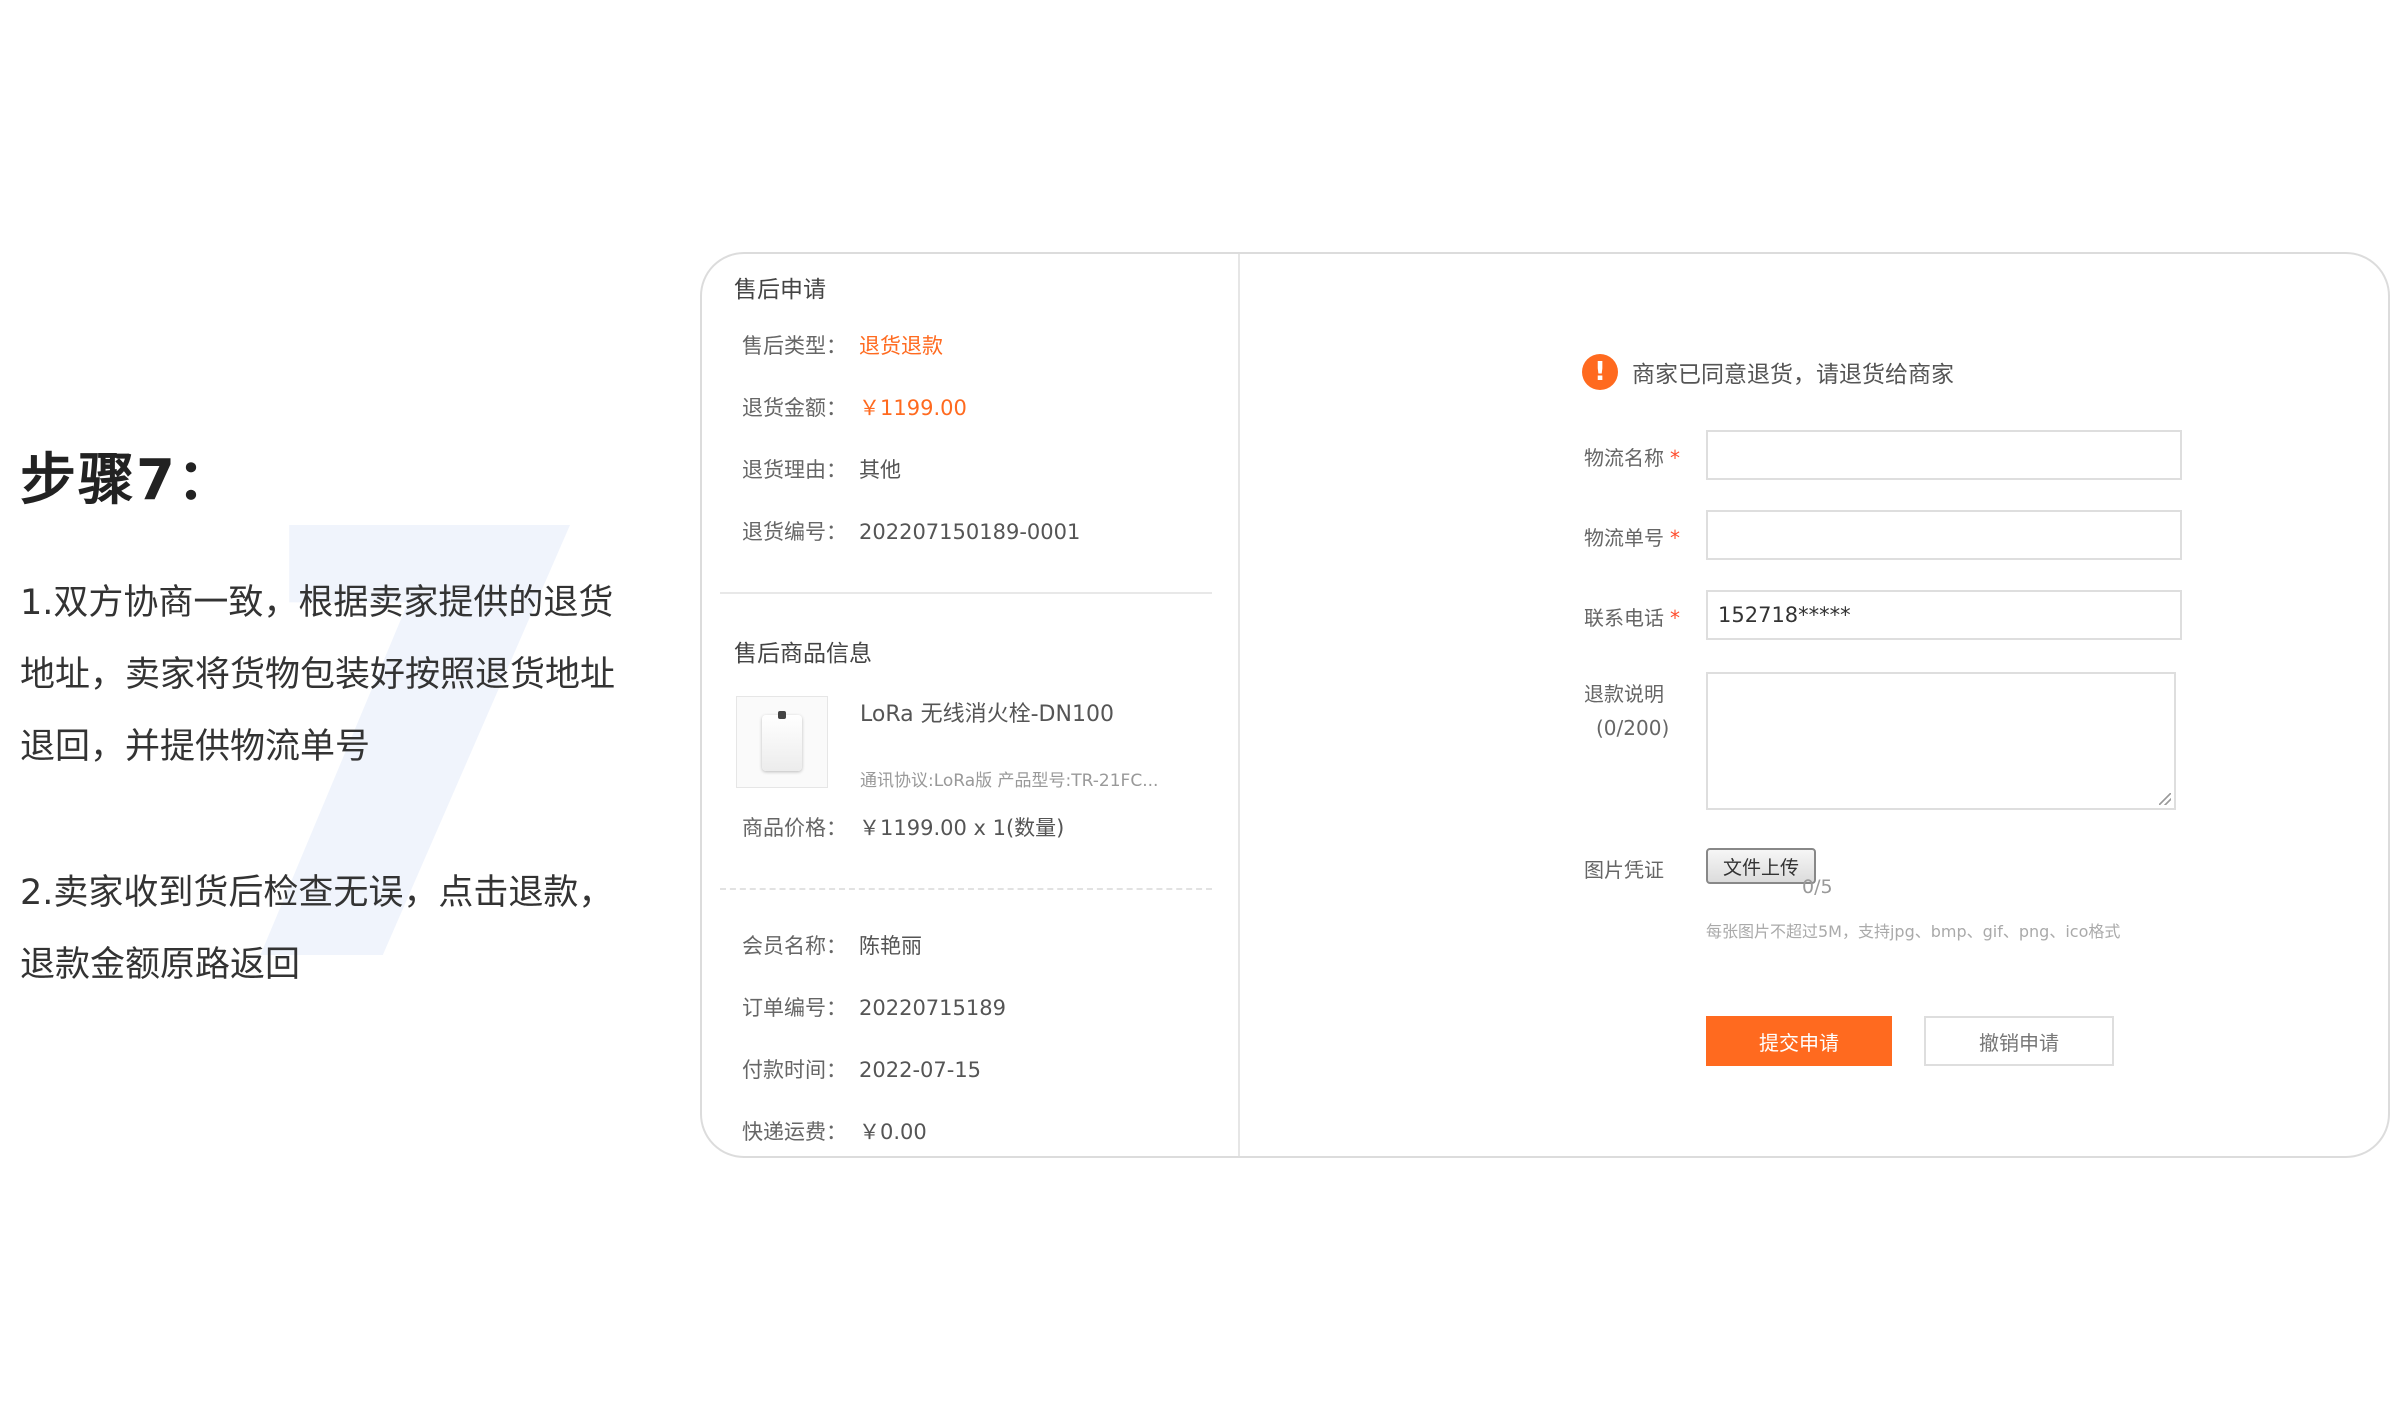 This screenshot has height=1406, width=2400. Describe the element at coordinates (317, 603) in the screenshot. I see `step-description-1-line-1: 1.双方协商一致，根据卖家提供的退货` at that location.